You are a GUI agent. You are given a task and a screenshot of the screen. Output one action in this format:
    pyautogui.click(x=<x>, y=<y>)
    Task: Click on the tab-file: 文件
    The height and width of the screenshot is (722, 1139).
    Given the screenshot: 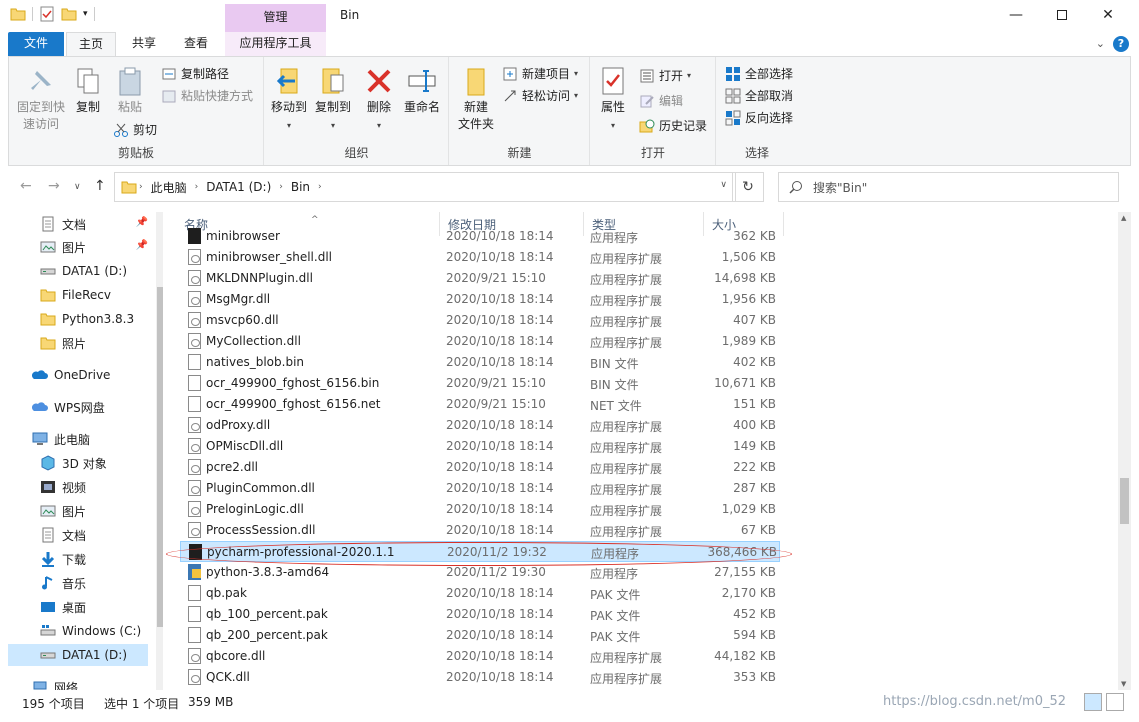 What is the action you would take?
    pyautogui.click(x=36, y=44)
    